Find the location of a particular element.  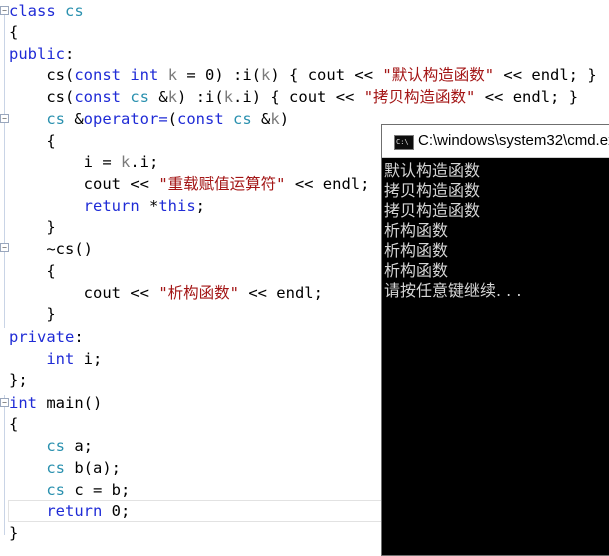

console-output-line: 默认构造函数 is located at coordinates (432, 170).